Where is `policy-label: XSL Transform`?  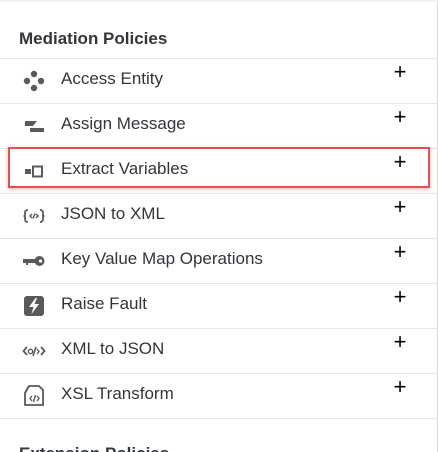 policy-label: XSL Transform is located at coordinates (117, 393).